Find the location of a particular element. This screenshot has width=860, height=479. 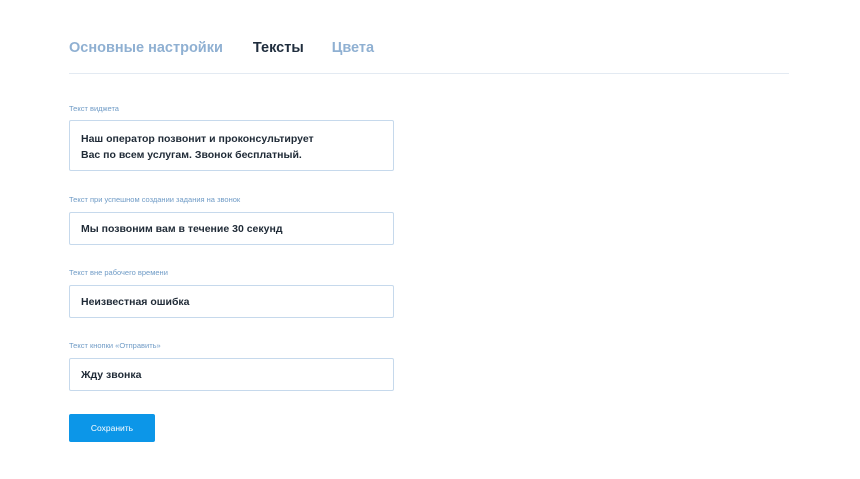

tab-texts: Тексты is located at coordinates (278, 48).